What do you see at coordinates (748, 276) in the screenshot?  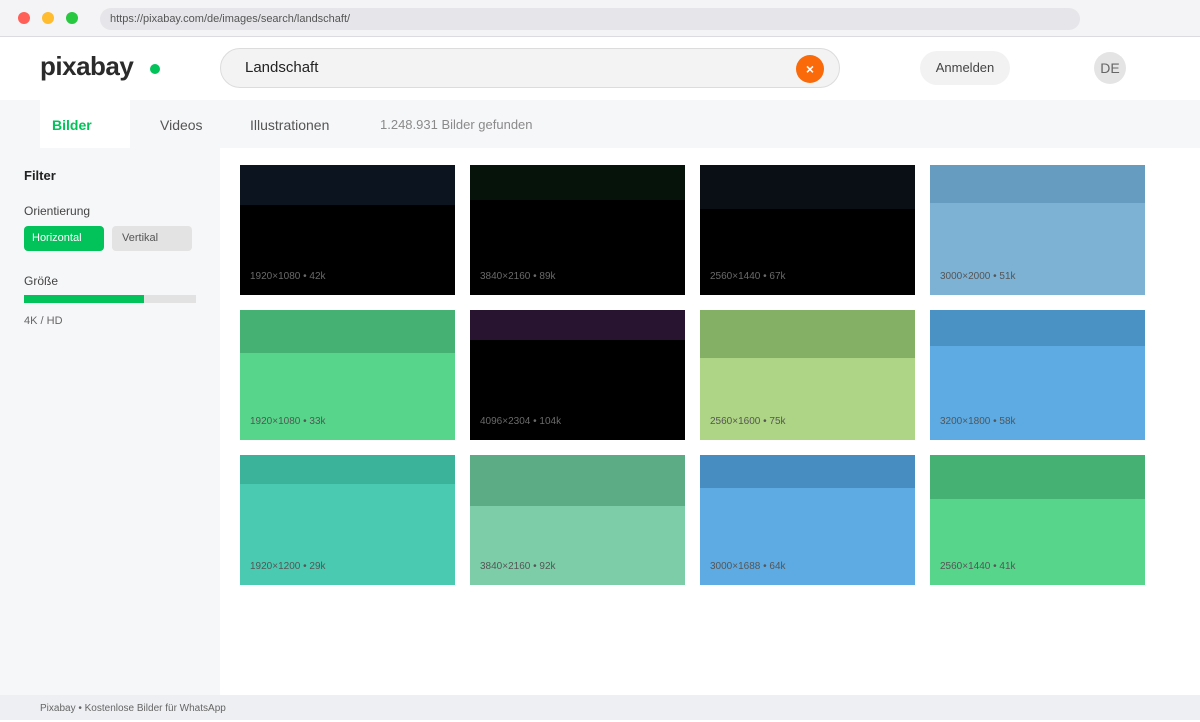 I see `image-meta: 2560×1440 • 67k` at bounding box center [748, 276].